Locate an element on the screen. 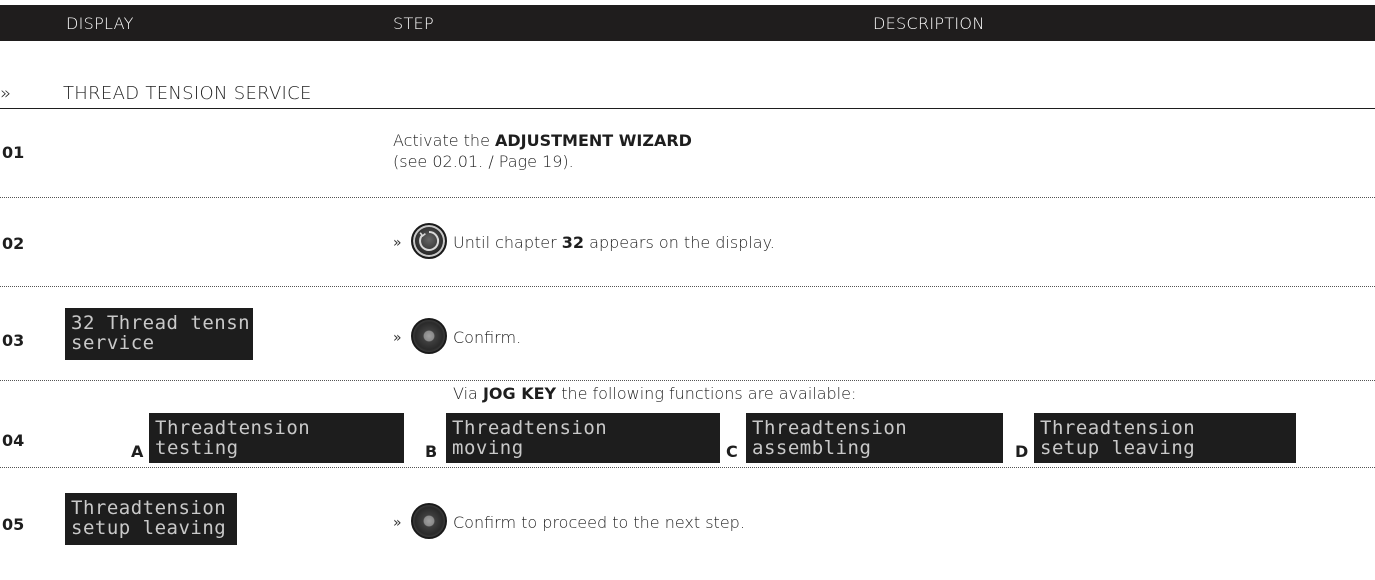 The image size is (1375, 580). lcd-option-d: Threadtension setup leaving is located at coordinates (1165, 438).